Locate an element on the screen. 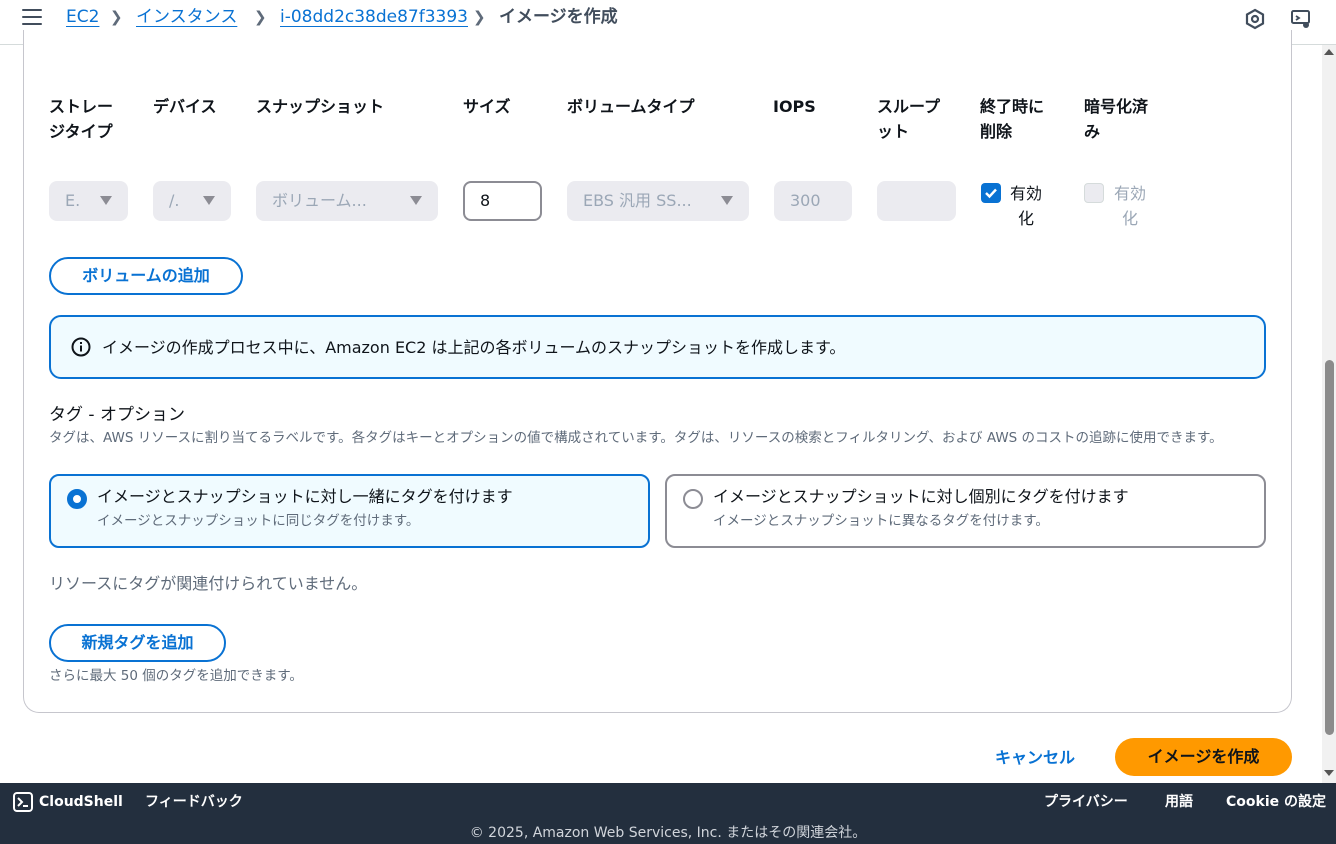 The image size is (1336, 844). header-iops: IOPS is located at coordinates (794, 106).